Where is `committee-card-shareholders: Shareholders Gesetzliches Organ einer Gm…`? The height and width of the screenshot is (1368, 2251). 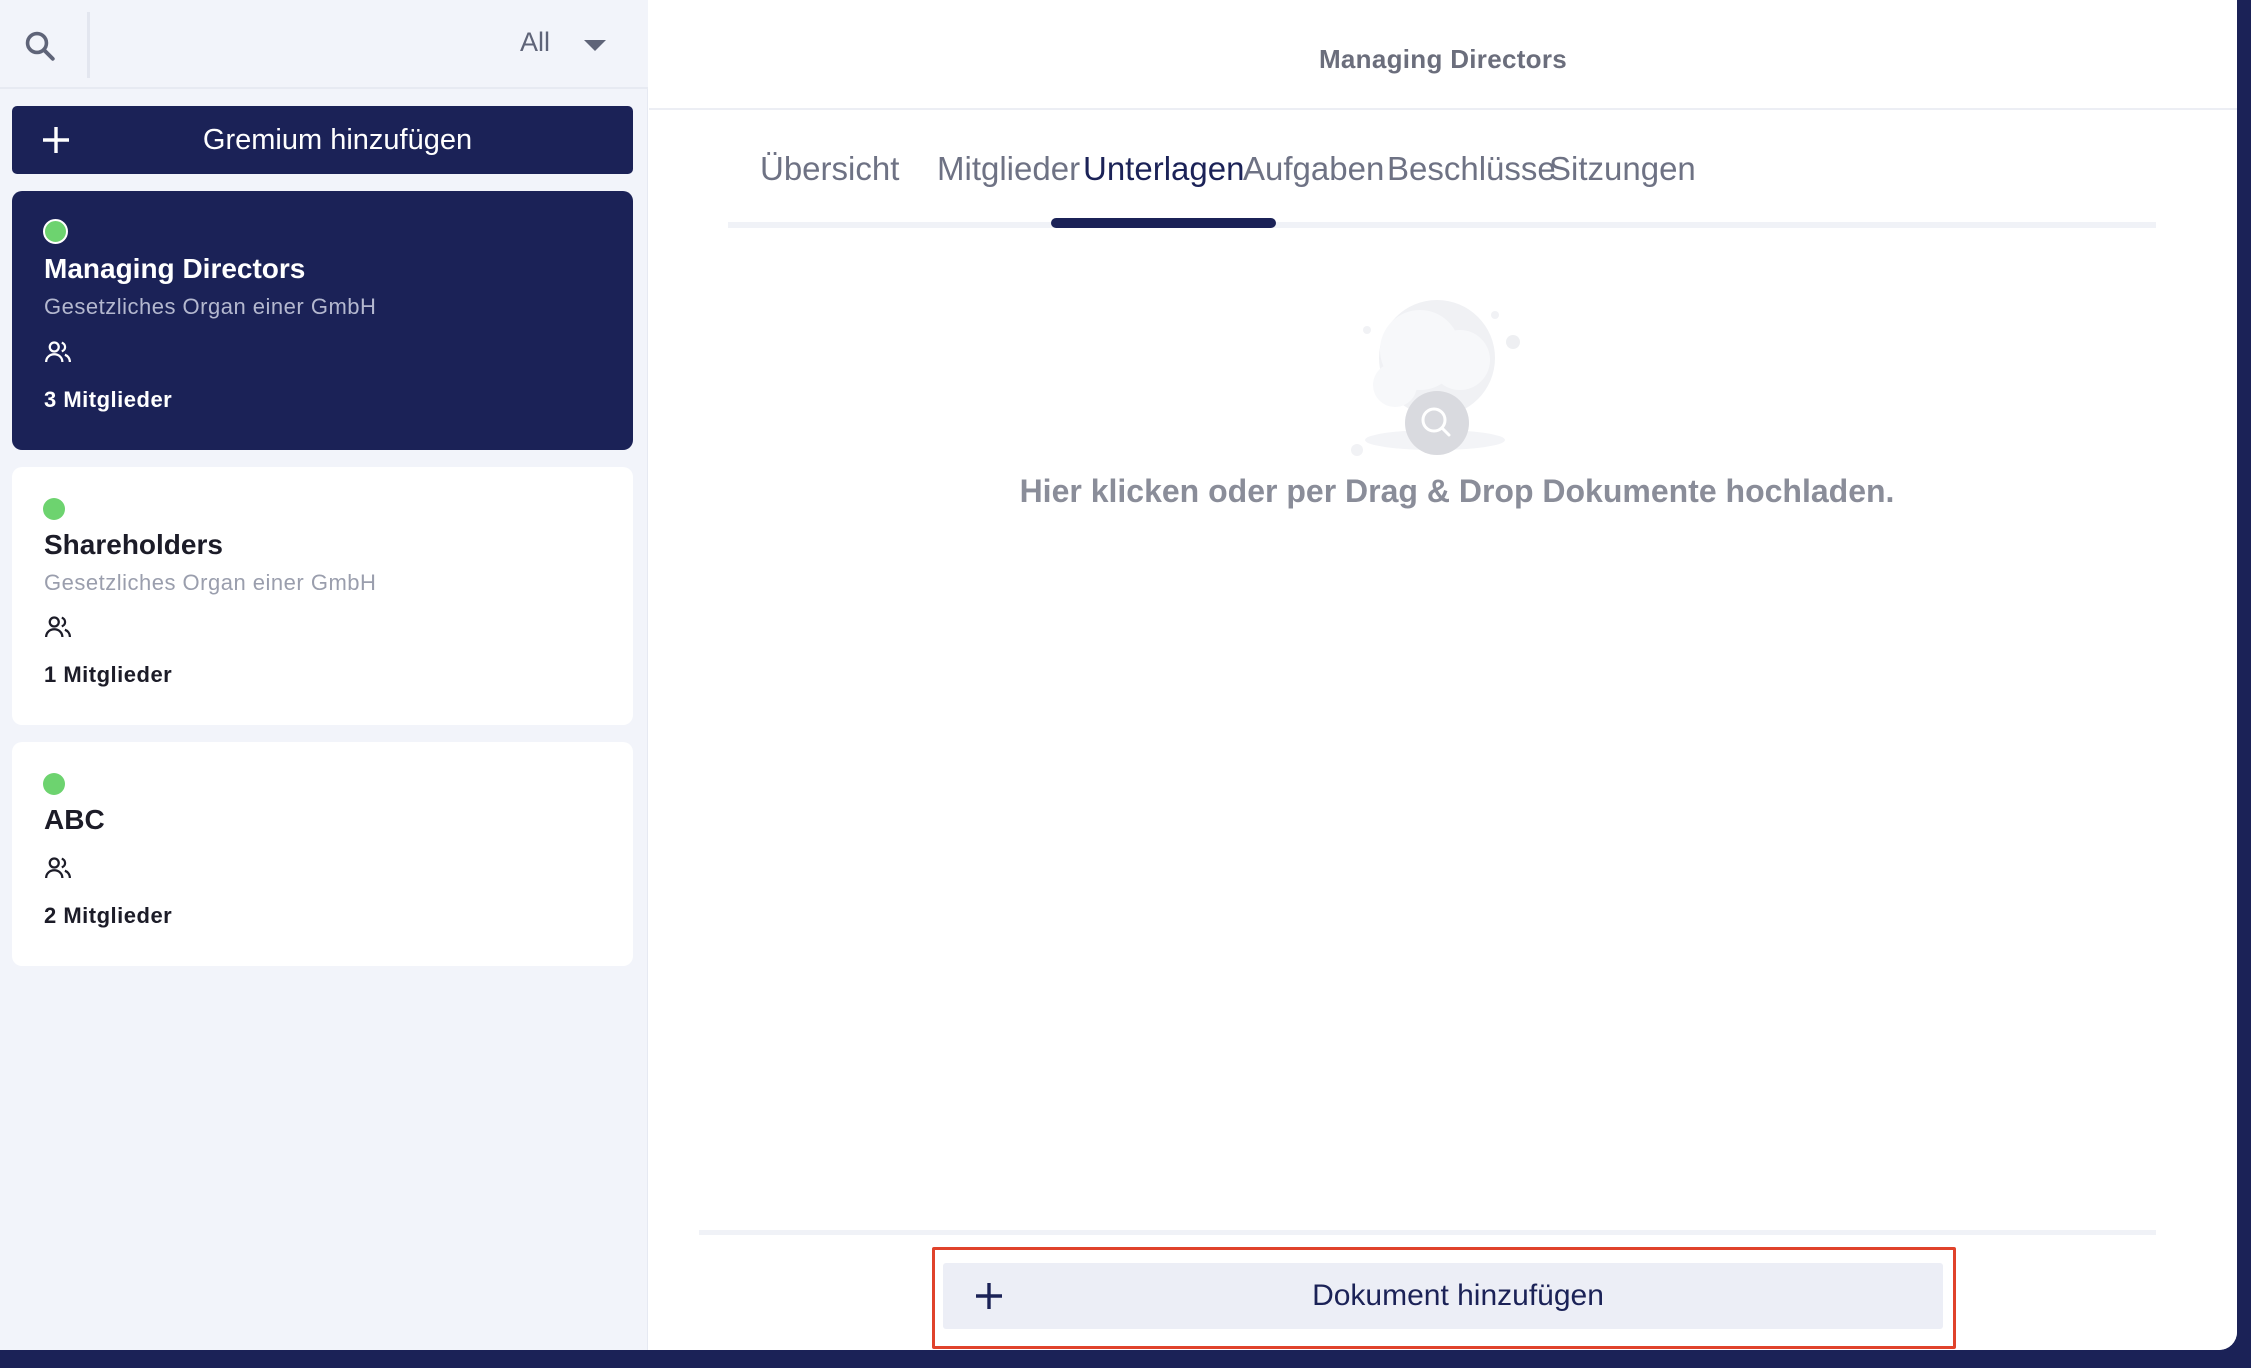 committee-card-shareholders: Shareholders Gesetzliches Organ einer Gm… is located at coordinates (322, 596).